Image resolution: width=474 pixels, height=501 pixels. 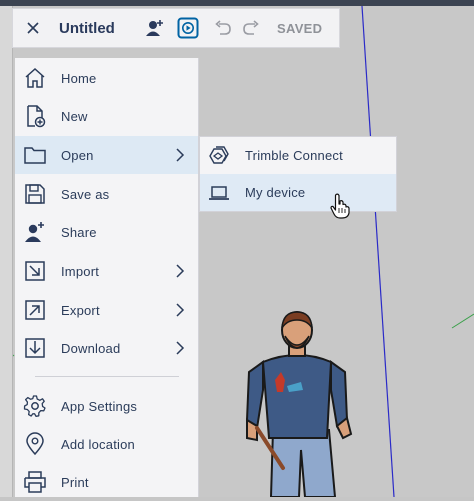 I want to click on menu-item-label: Print, so click(x=75, y=482).